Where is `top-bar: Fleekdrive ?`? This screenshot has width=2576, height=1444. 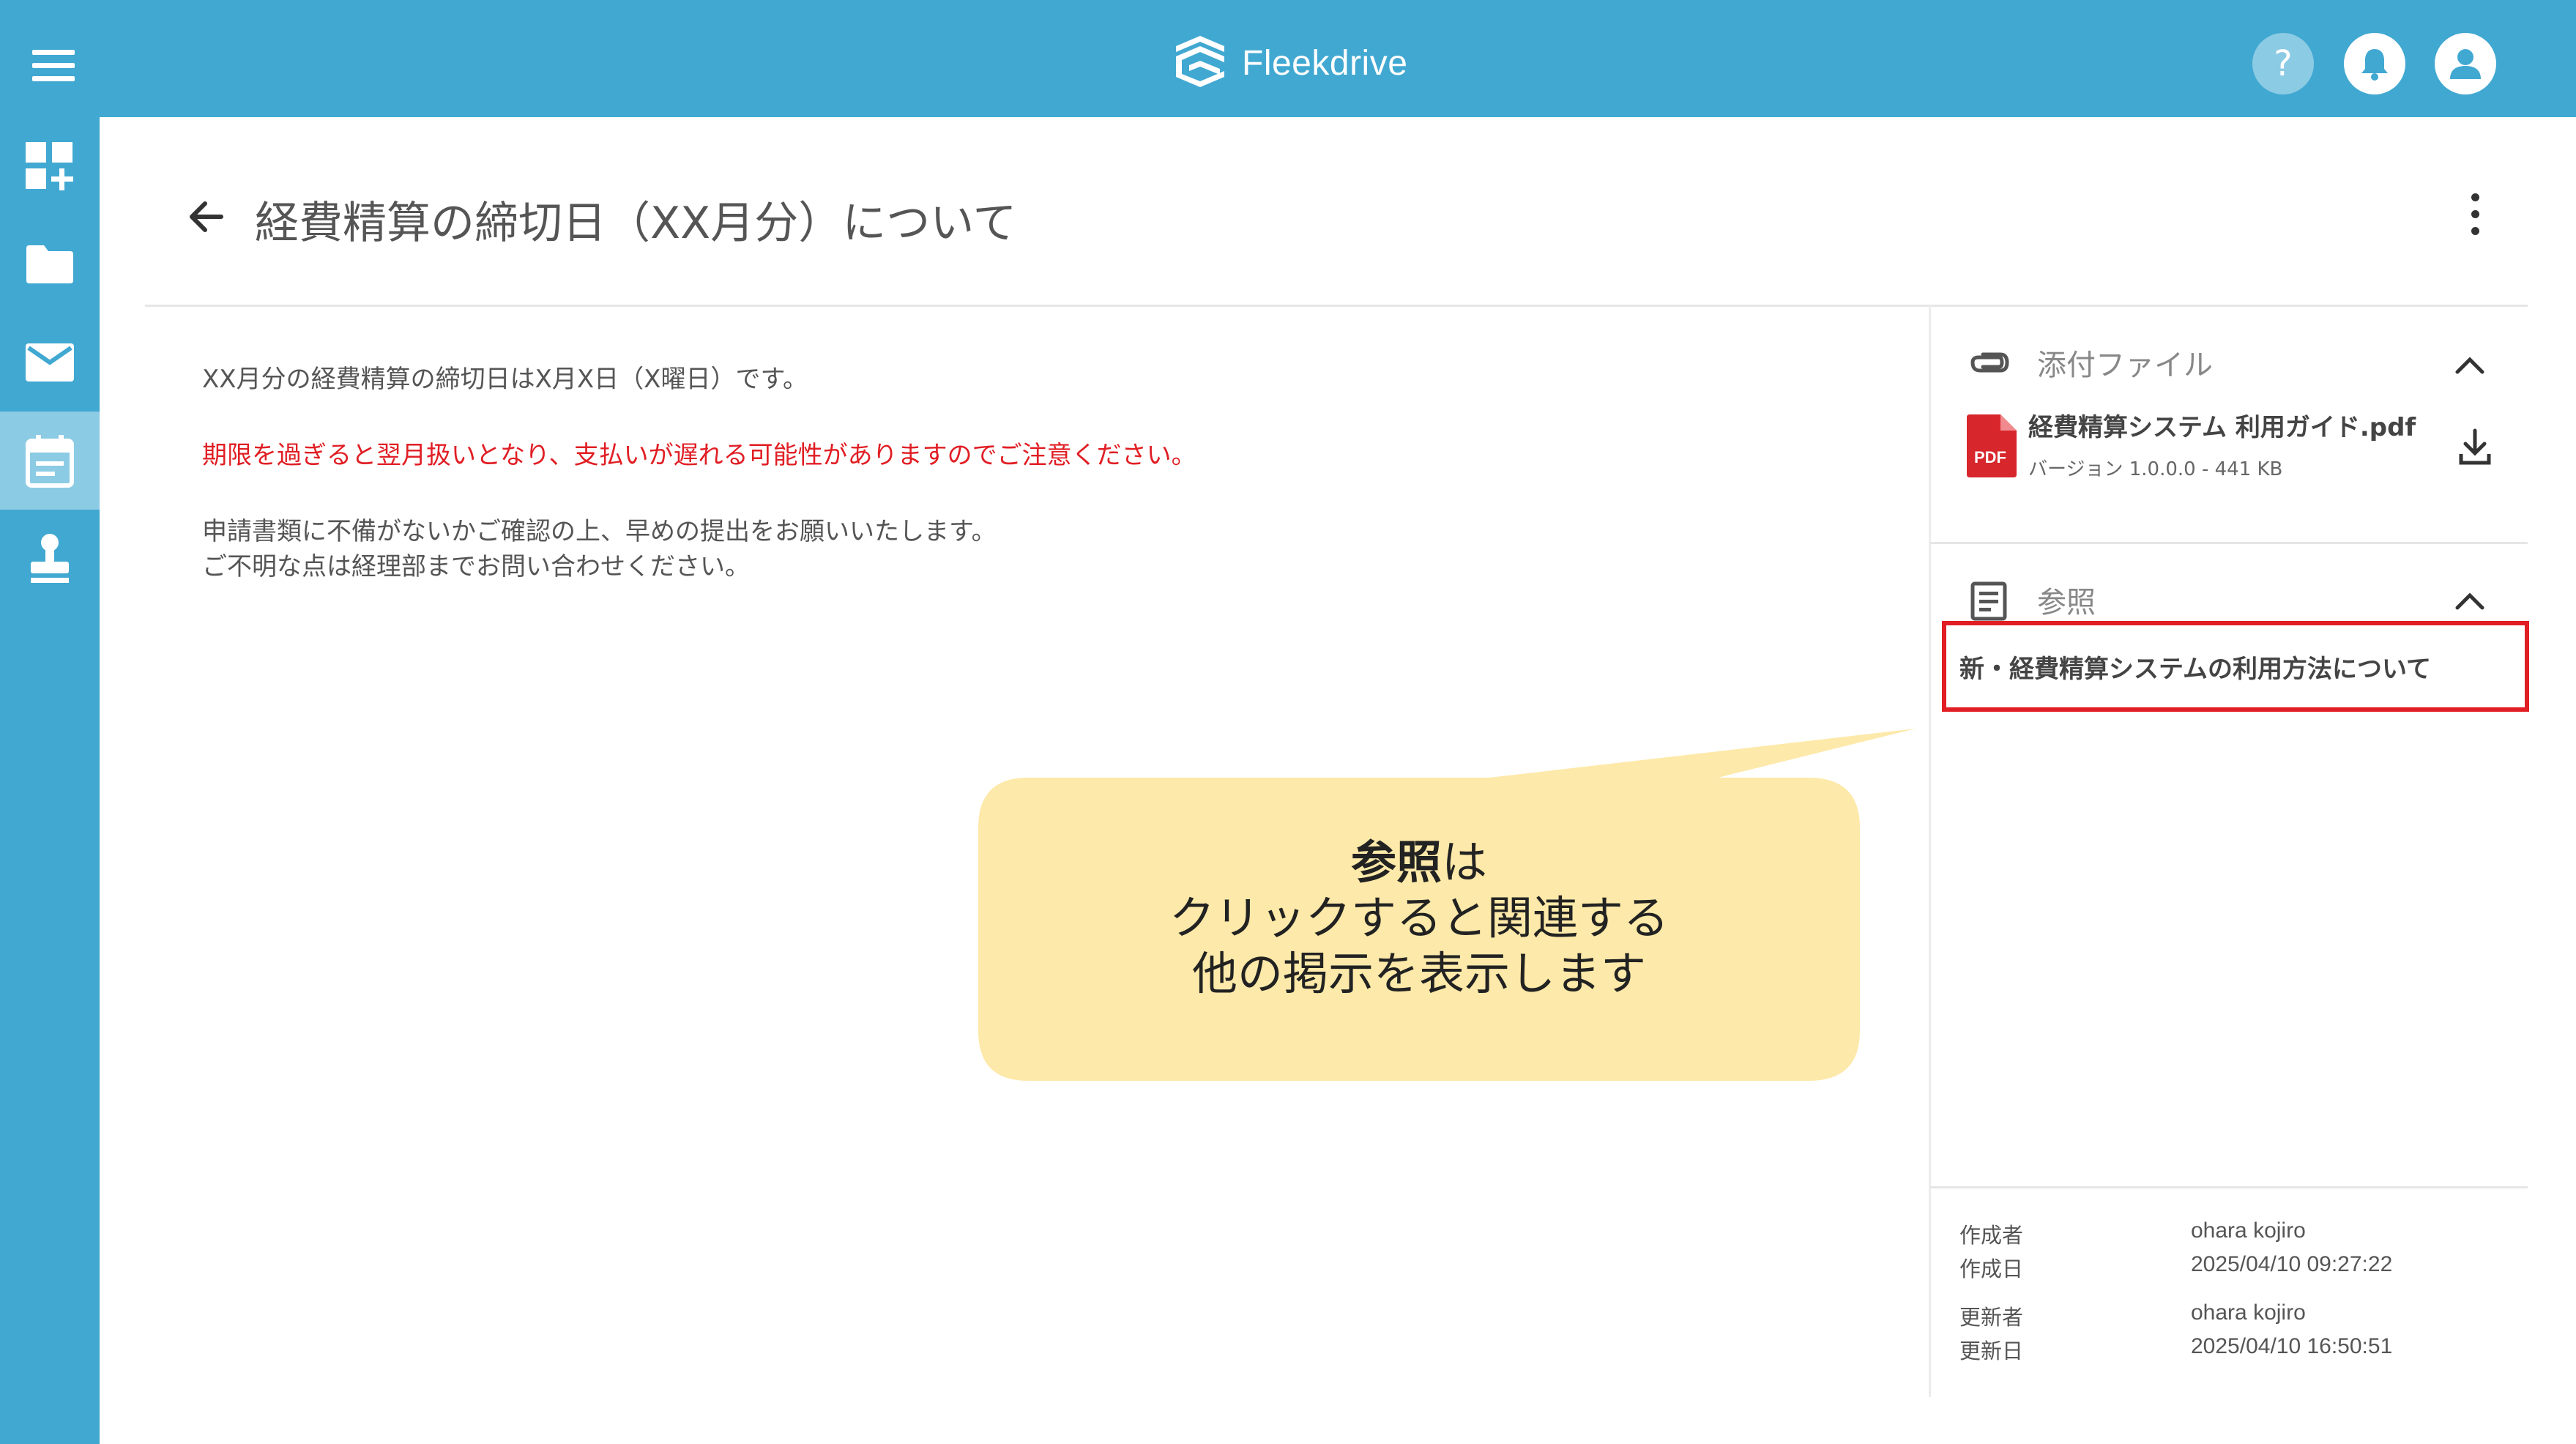
top-bar: Fleekdrive ? is located at coordinates (1288, 58).